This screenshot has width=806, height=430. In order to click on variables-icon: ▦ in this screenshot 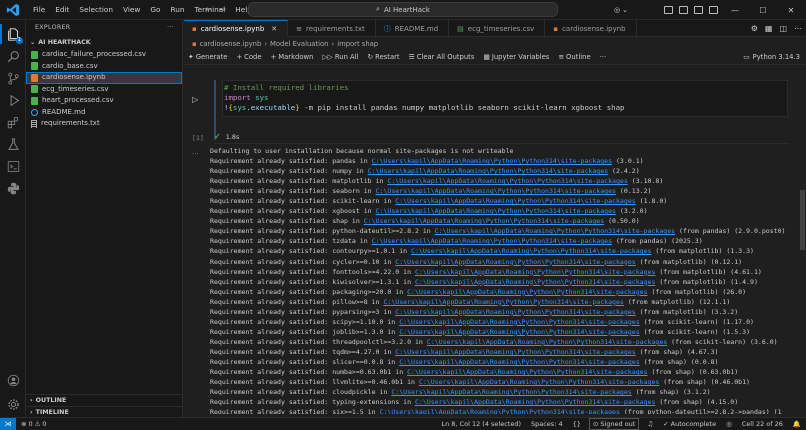, I will do `click(769, 28)`.